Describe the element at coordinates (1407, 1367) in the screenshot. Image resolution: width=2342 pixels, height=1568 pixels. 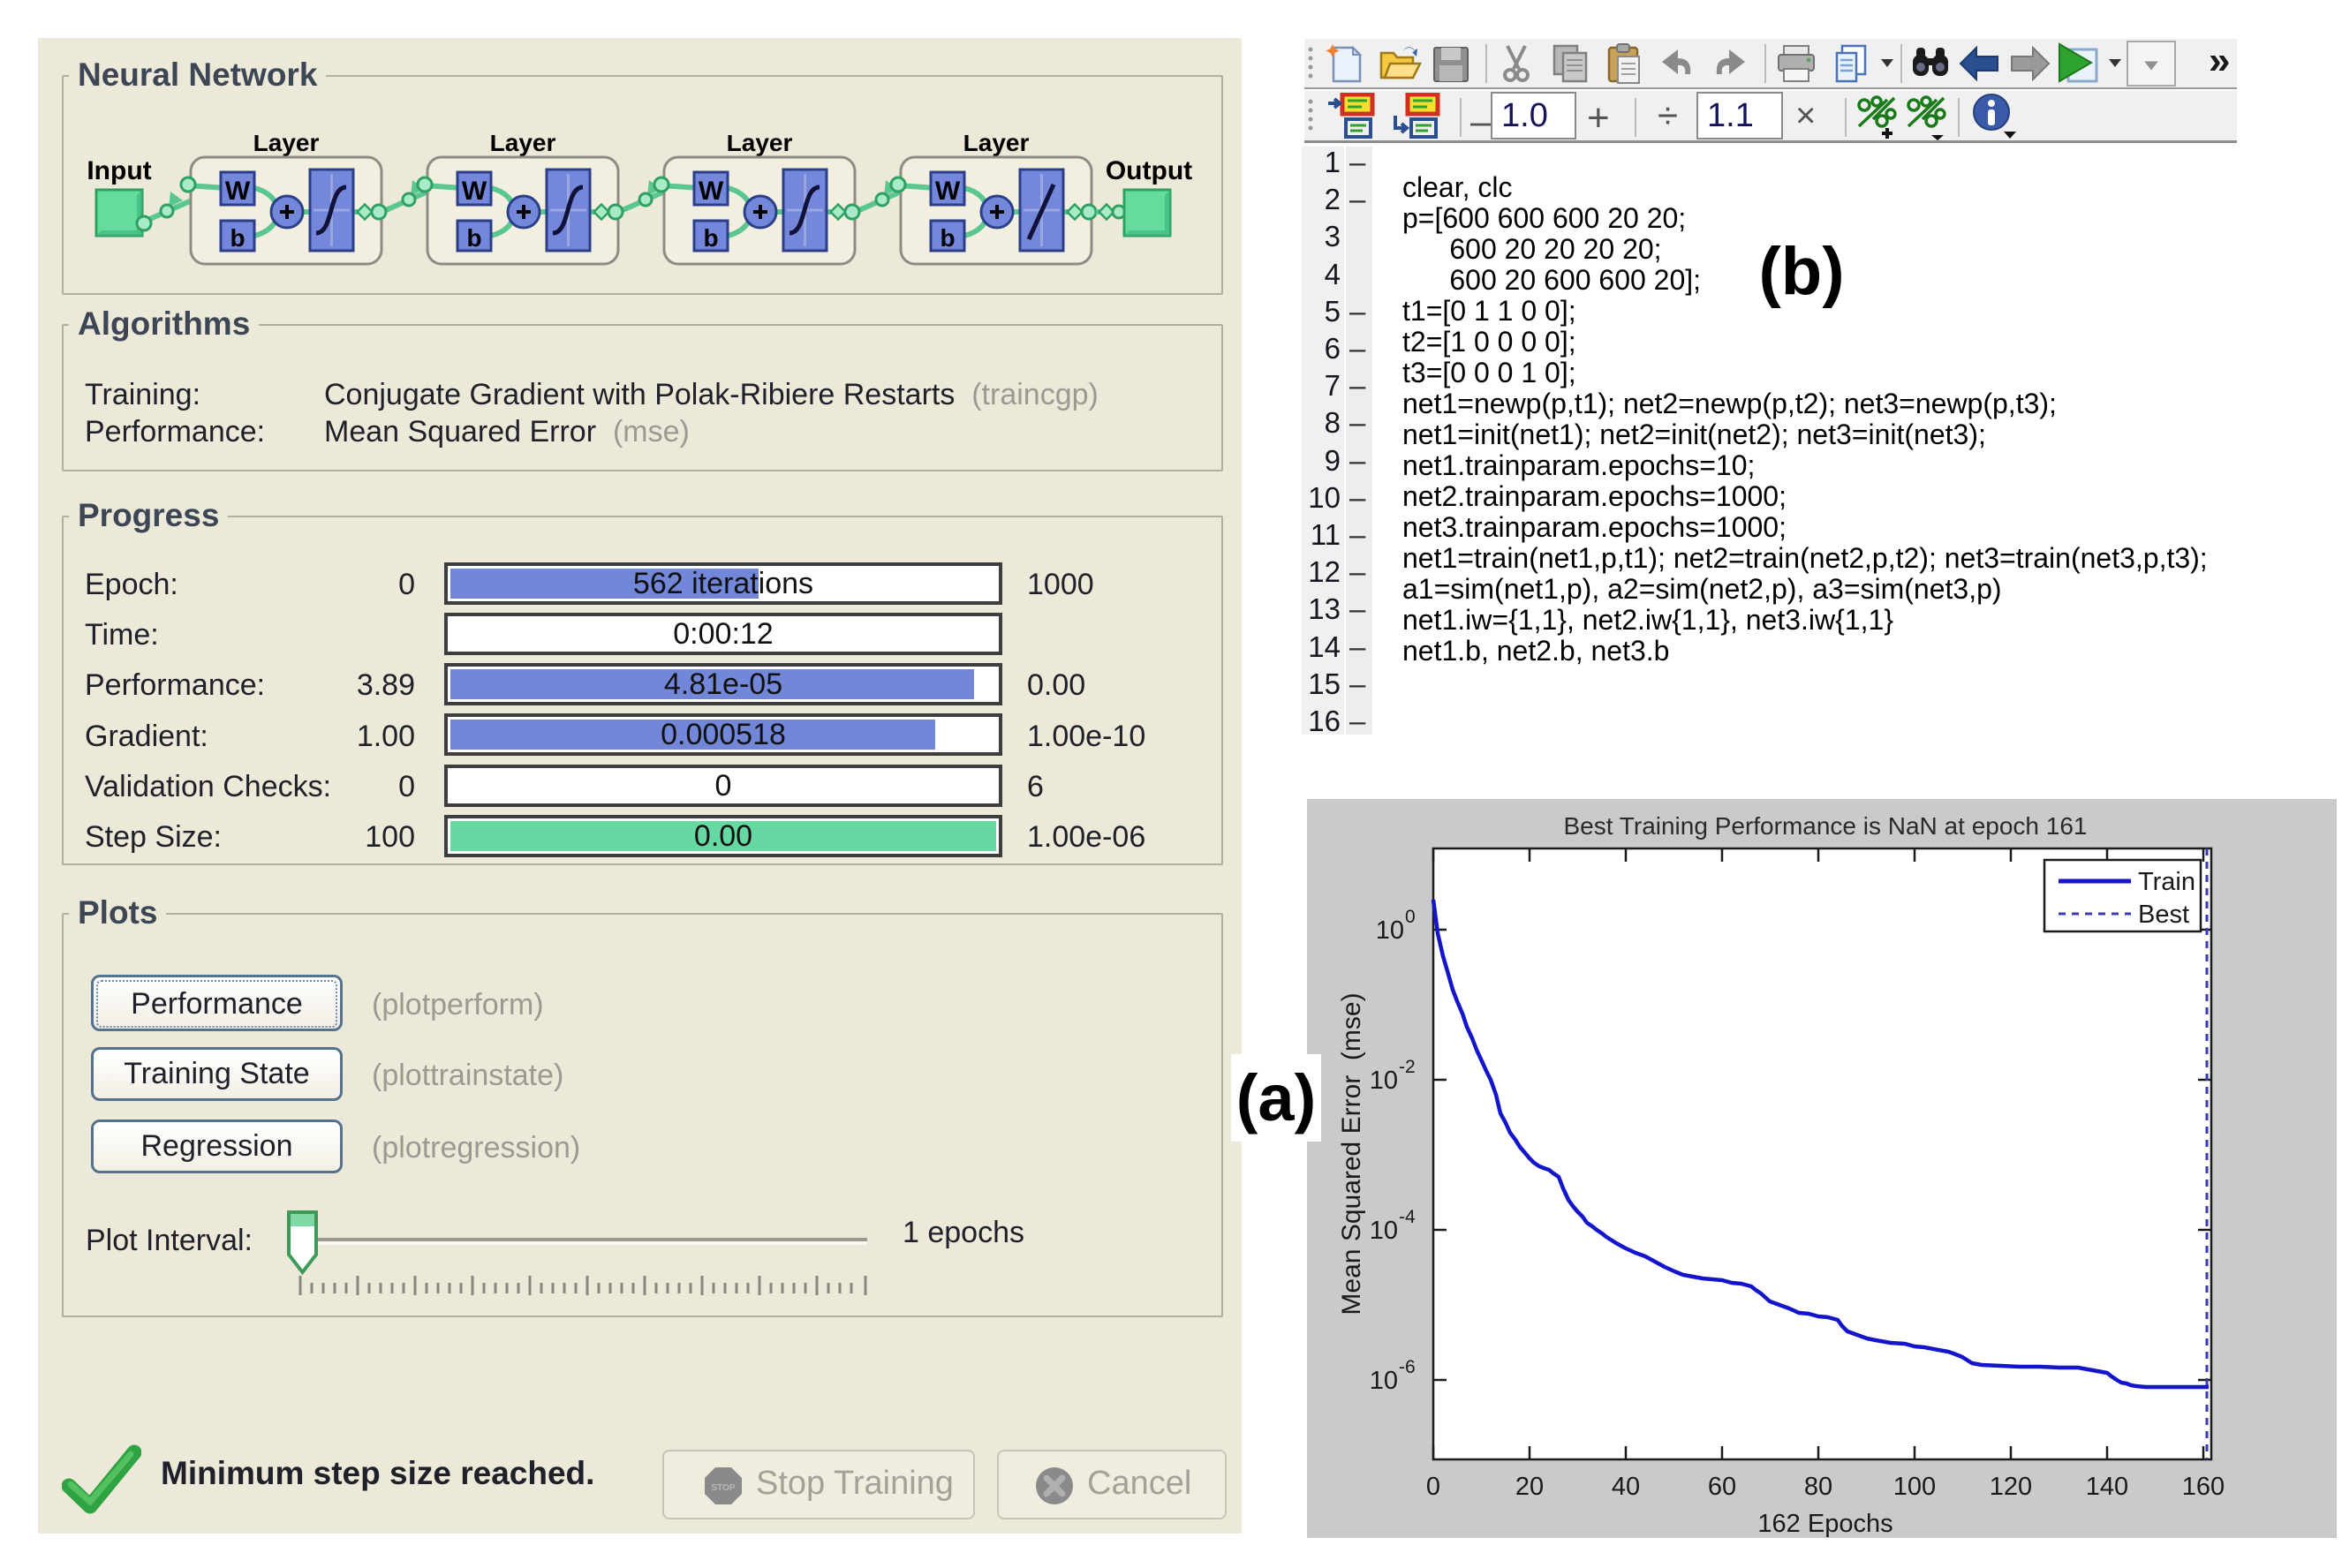
I see `svg-text: -6` at that location.